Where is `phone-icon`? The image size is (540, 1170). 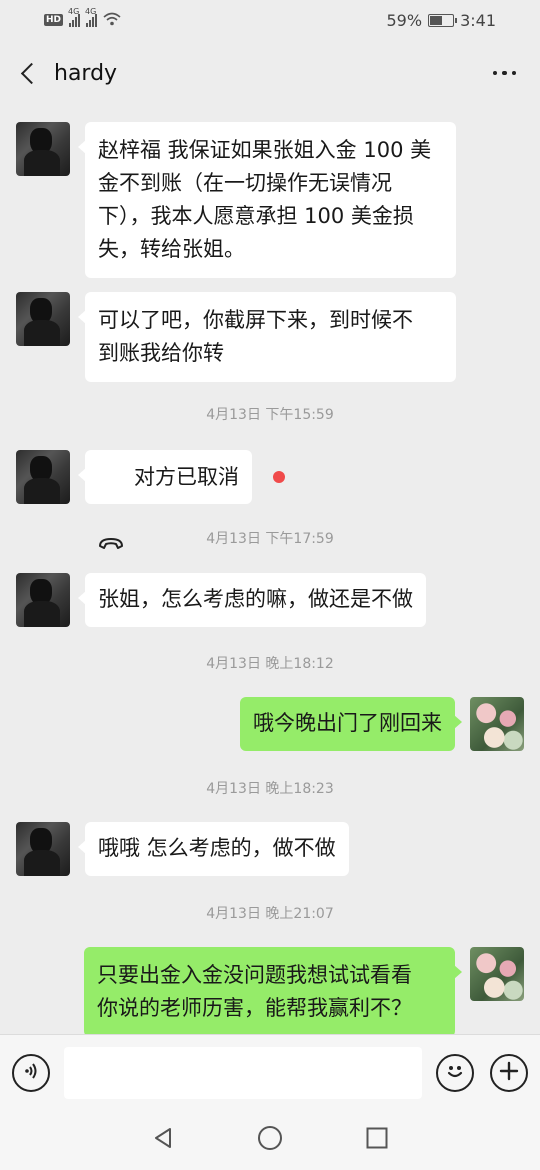
phone-icon is located at coordinates (111, 509).